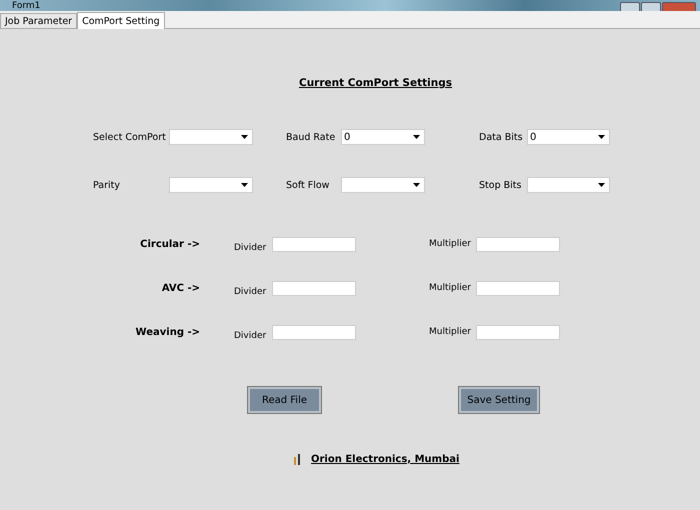 The height and width of the screenshot is (510, 700). Describe the element at coordinates (169, 244) in the screenshot. I see `row-label: Circular ->` at that location.